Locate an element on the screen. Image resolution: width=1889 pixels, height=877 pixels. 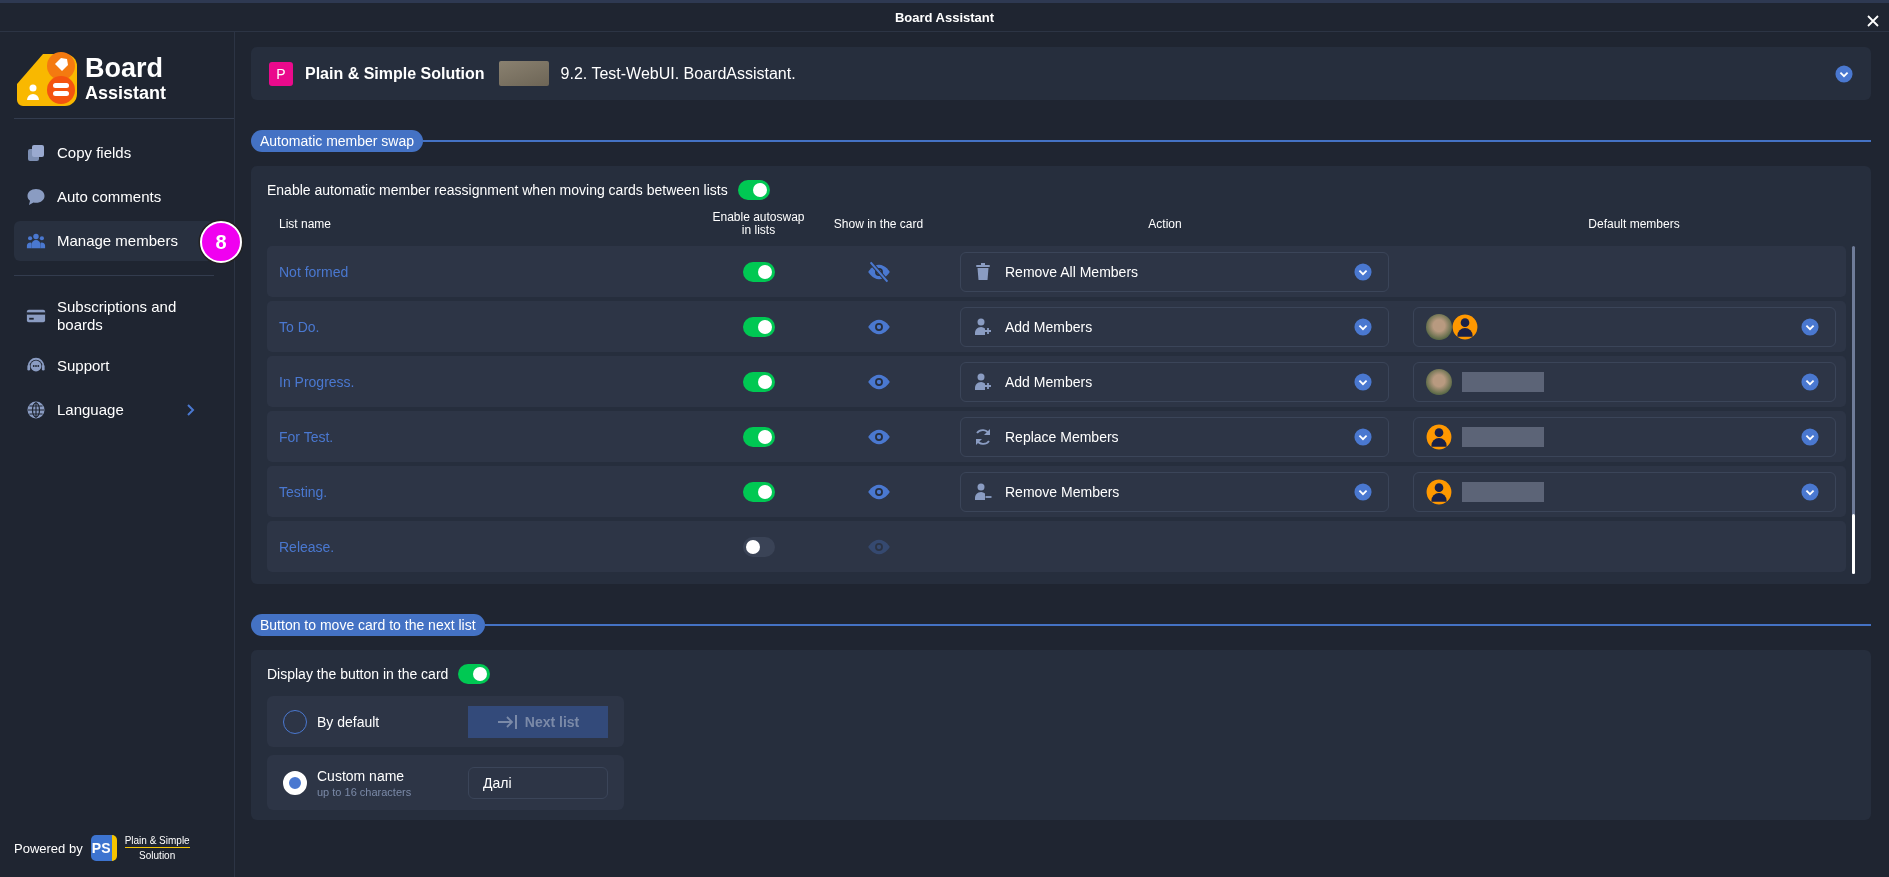
app-logo-icon is located at coordinates (47, 78).